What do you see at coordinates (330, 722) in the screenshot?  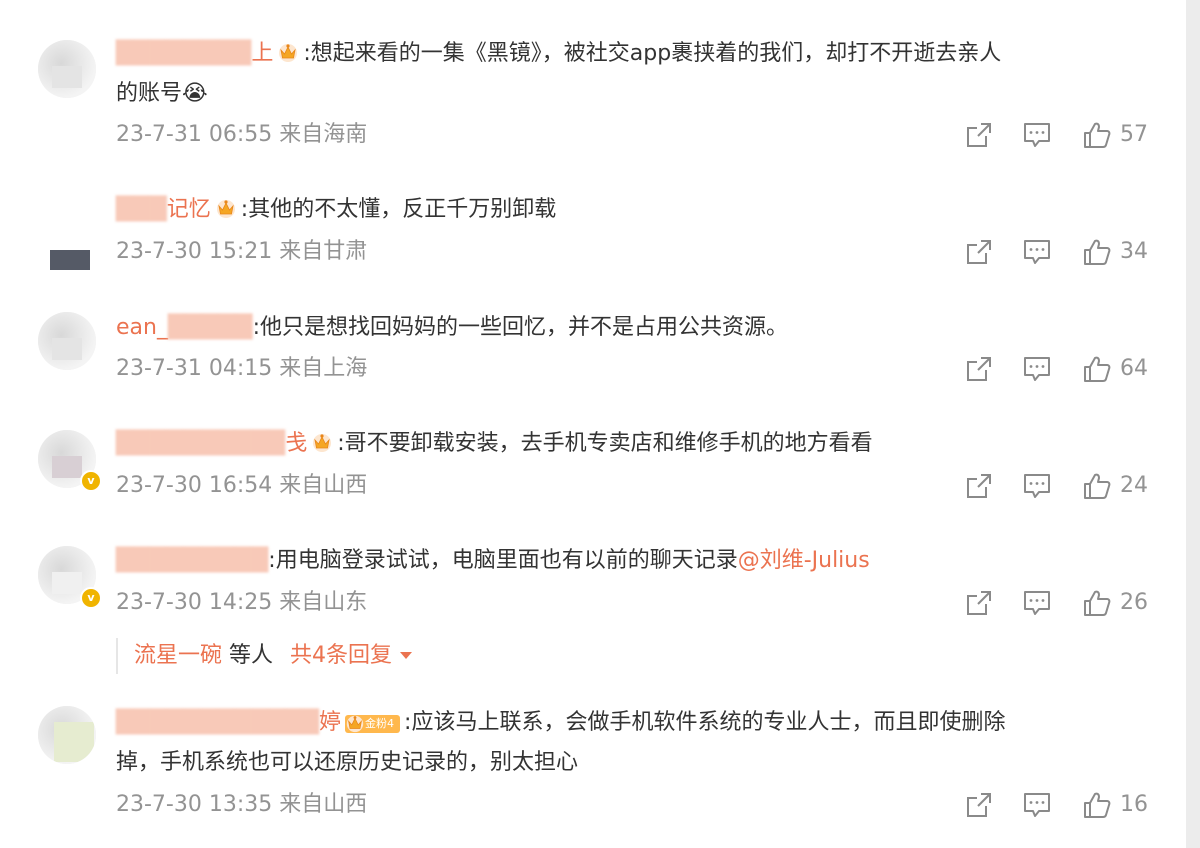 I see `username: 婷` at bounding box center [330, 722].